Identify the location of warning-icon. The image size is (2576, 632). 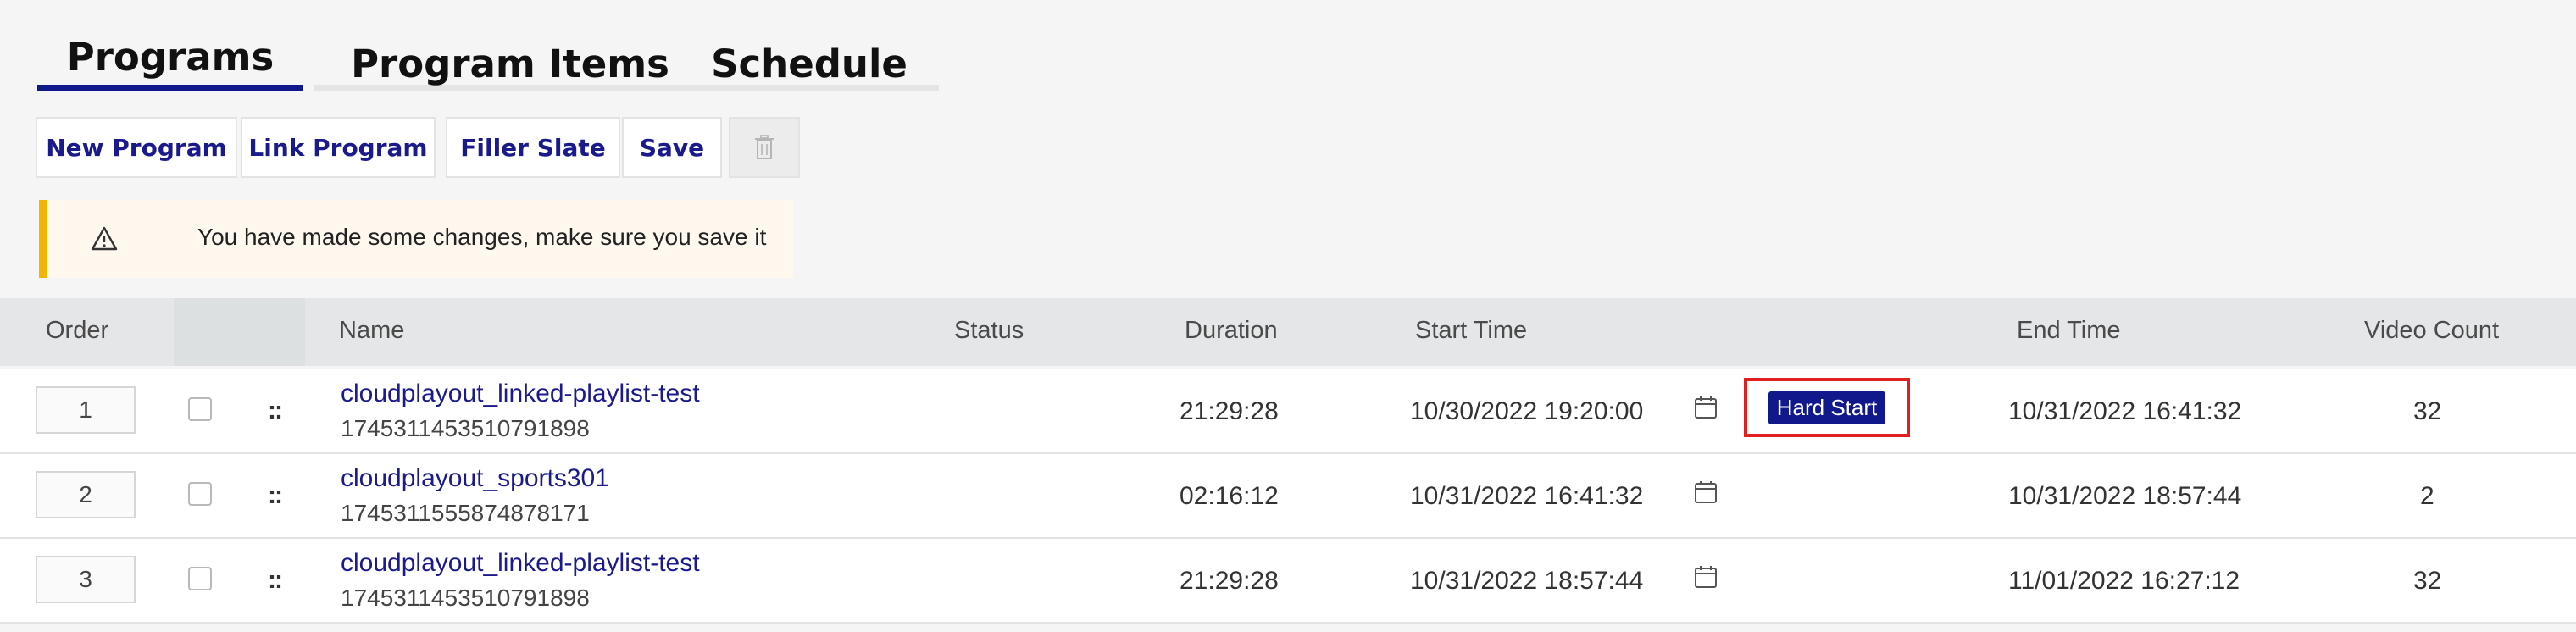
(104, 239).